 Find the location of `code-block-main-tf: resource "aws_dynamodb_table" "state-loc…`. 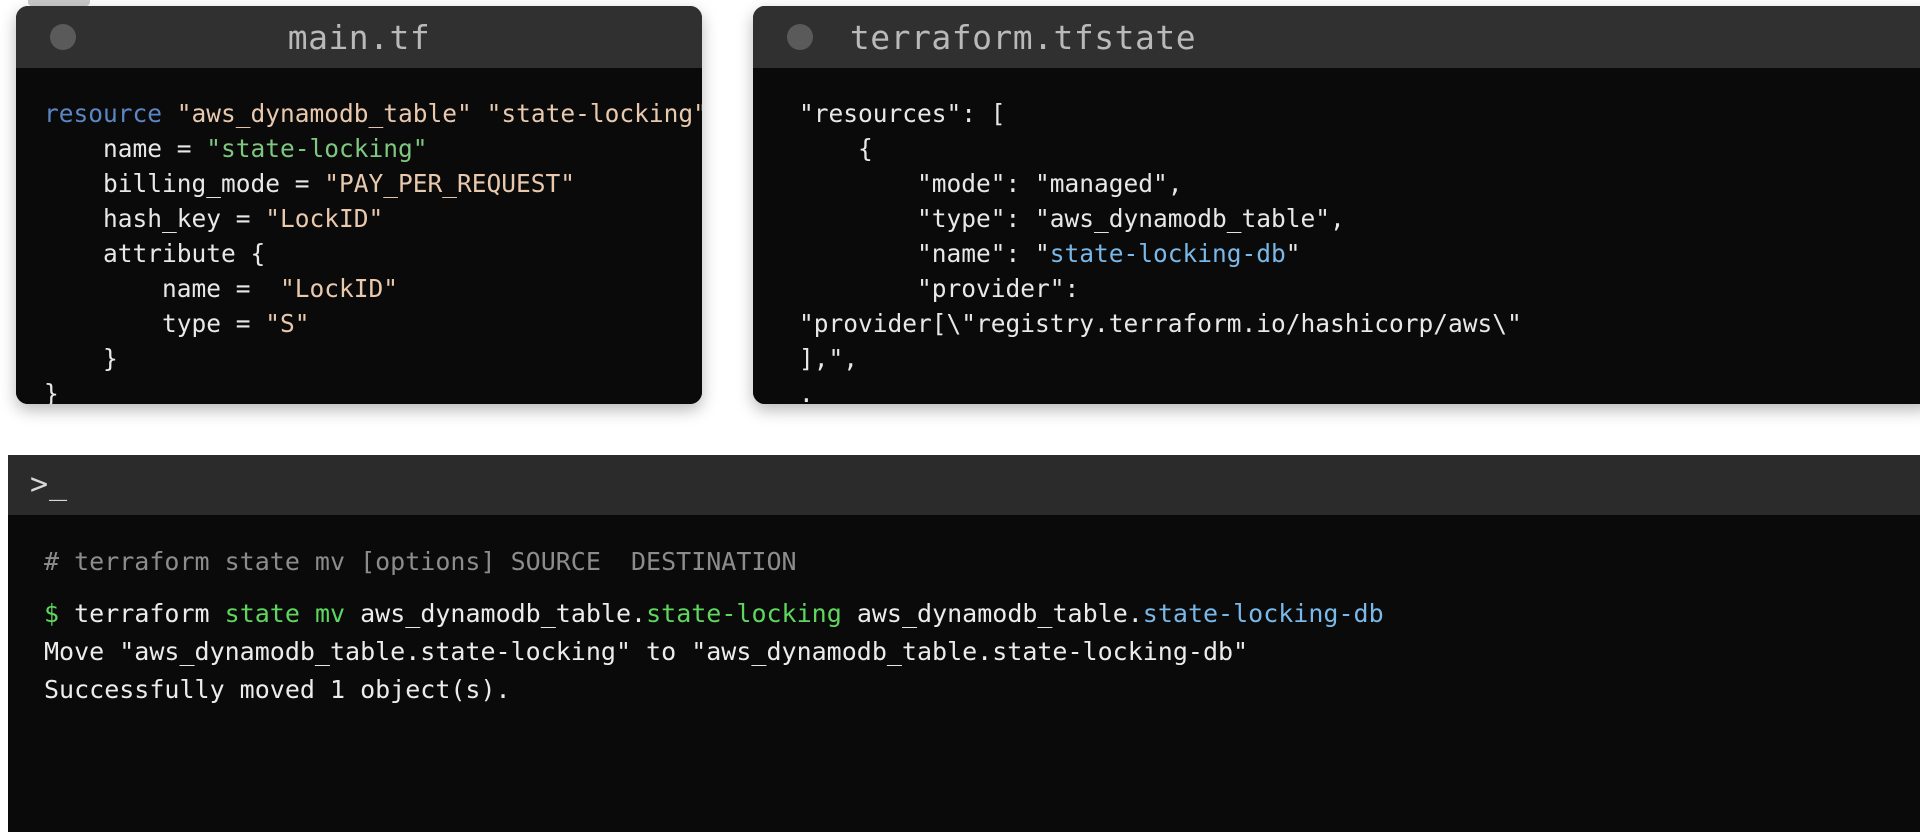

code-block-main-tf: resource "aws_dynamodb_table" "state-loc… is located at coordinates (373, 250).